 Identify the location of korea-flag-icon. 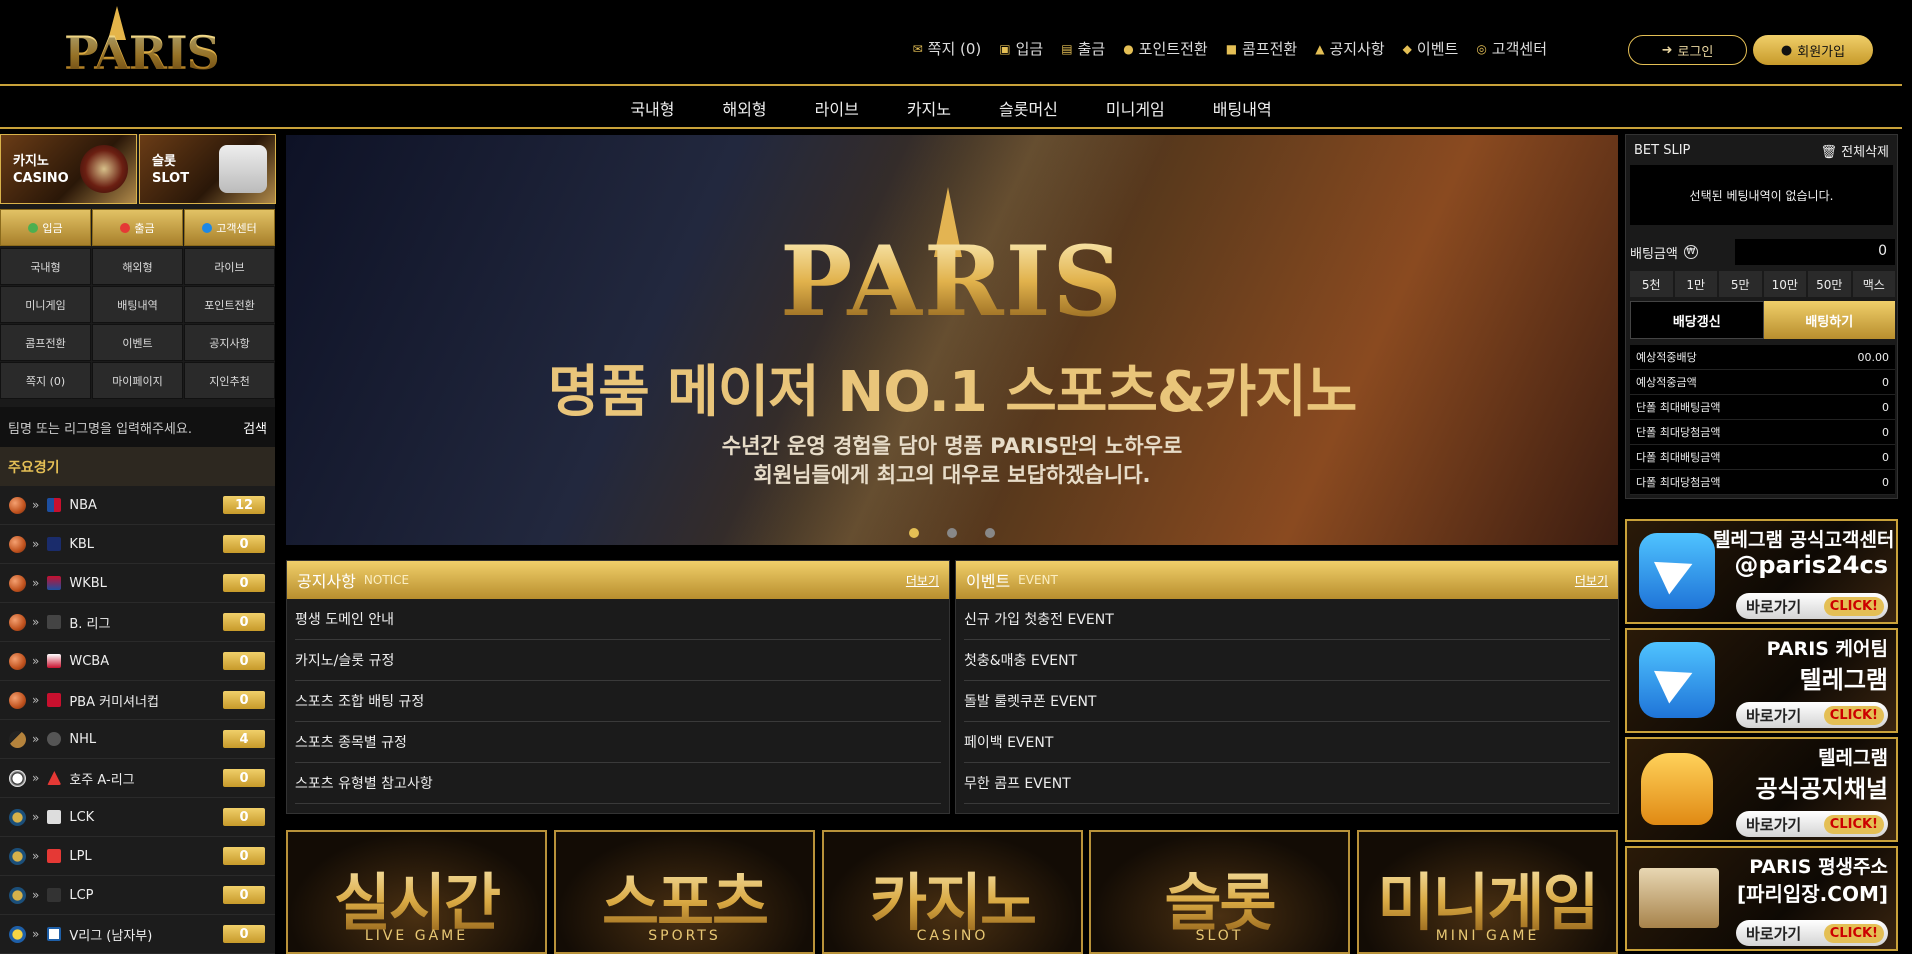
(54, 934).